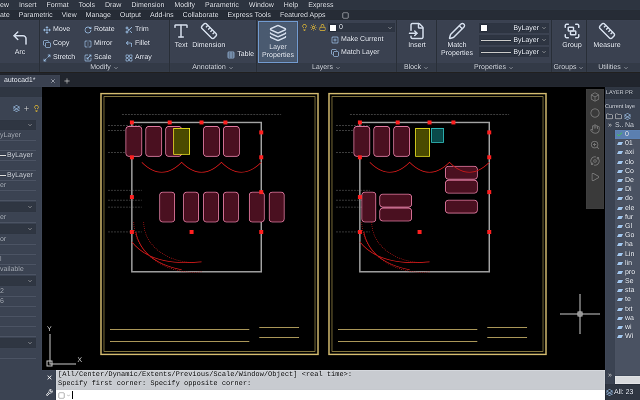 Image resolution: width=640 pixels, height=400 pixels. Describe the element at coordinates (72, 395) in the screenshot. I see `text-cursor` at that location.